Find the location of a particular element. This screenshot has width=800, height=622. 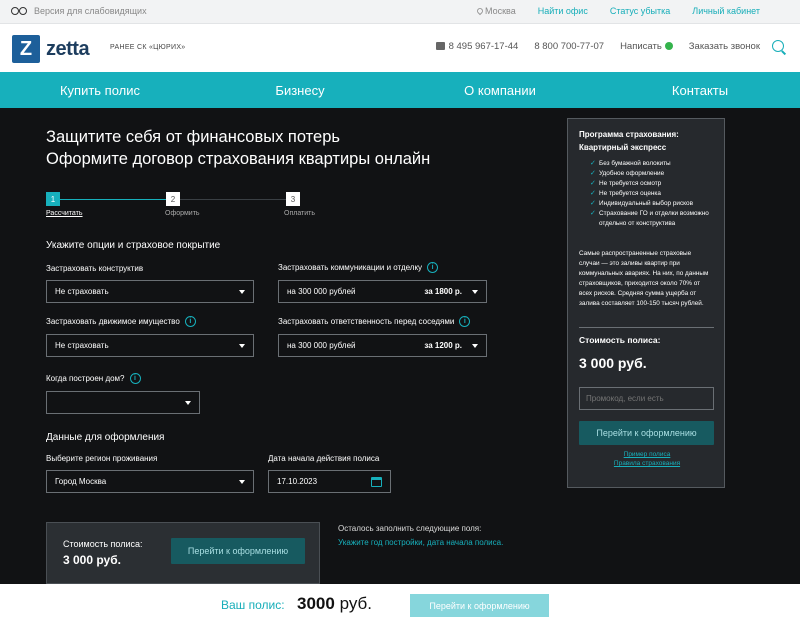

region-select-value: Город Москва is located at coordinates (81, 481).